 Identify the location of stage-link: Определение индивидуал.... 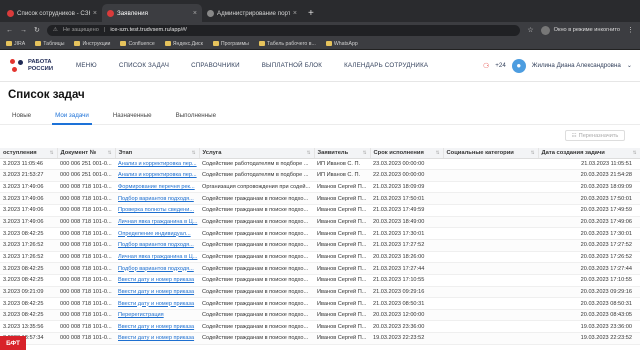
(157, 233).